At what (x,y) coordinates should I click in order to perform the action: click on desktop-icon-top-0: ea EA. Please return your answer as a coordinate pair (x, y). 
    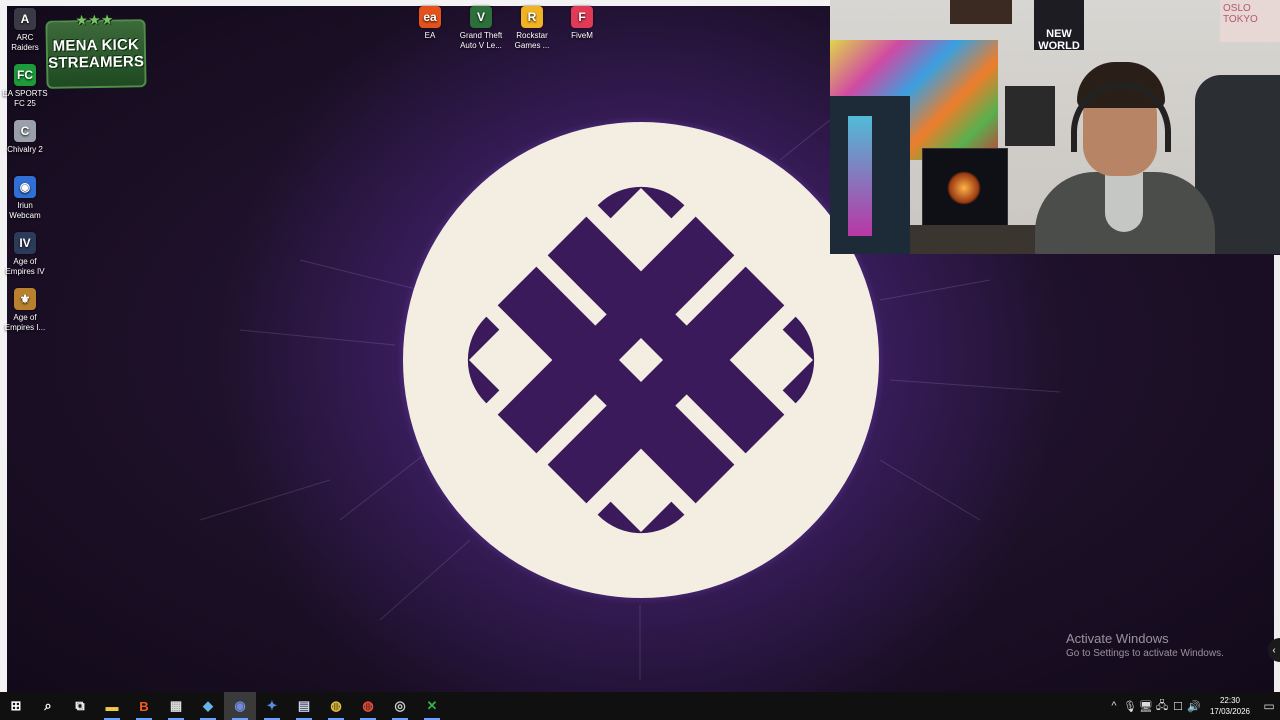
    Looking at the image, I should click on (430, 23).